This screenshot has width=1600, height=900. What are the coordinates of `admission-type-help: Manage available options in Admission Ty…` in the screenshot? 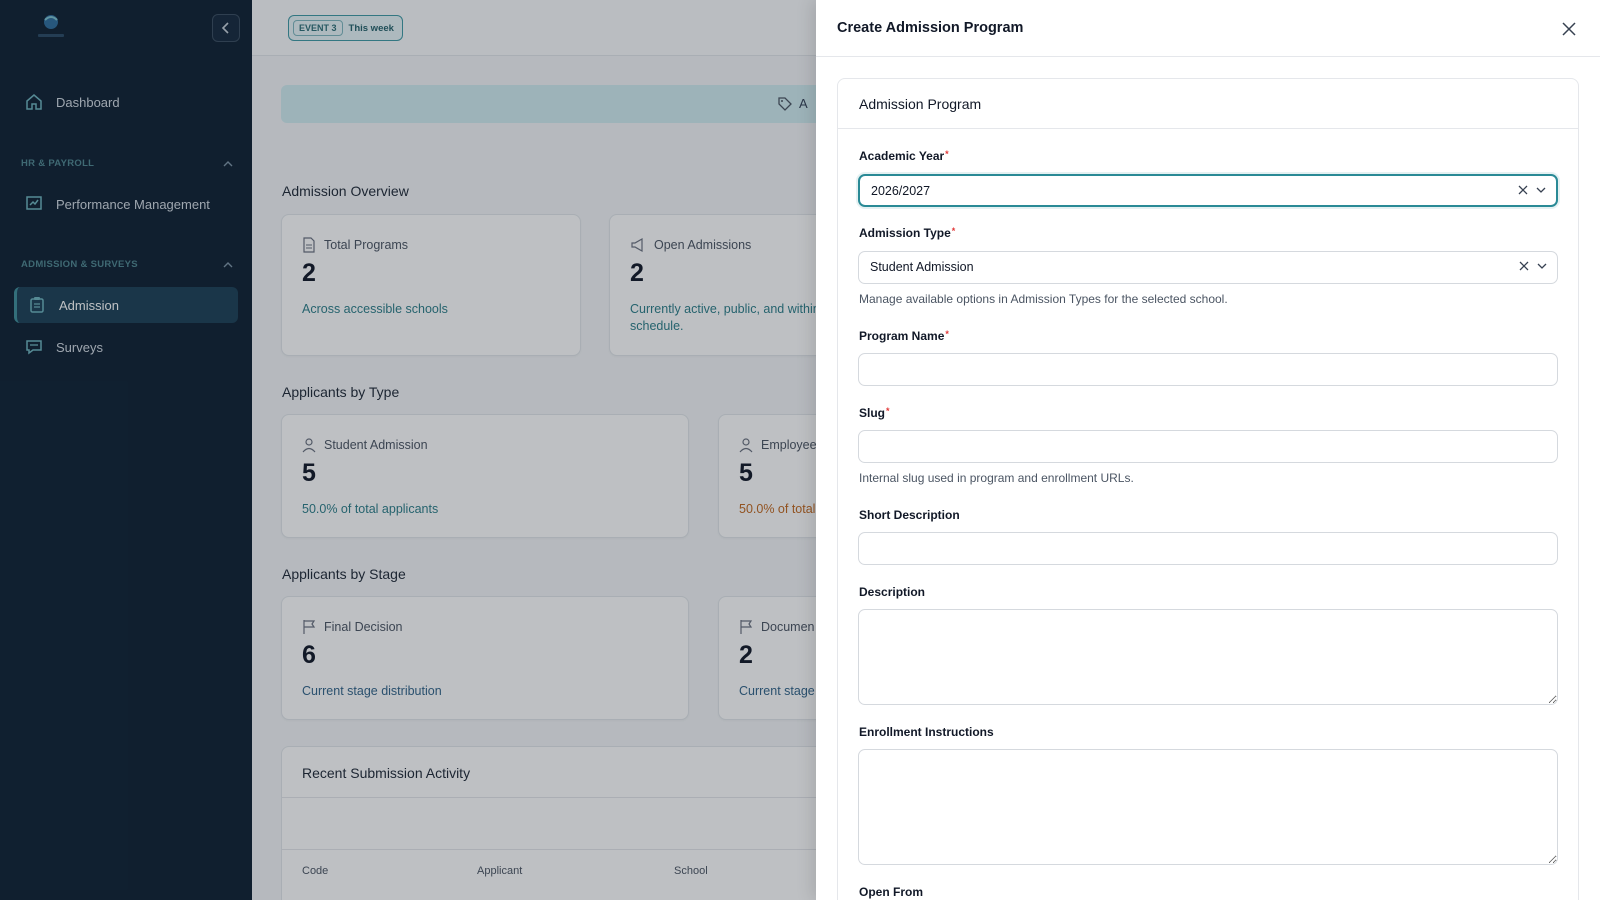 It's located at (1043, 299).